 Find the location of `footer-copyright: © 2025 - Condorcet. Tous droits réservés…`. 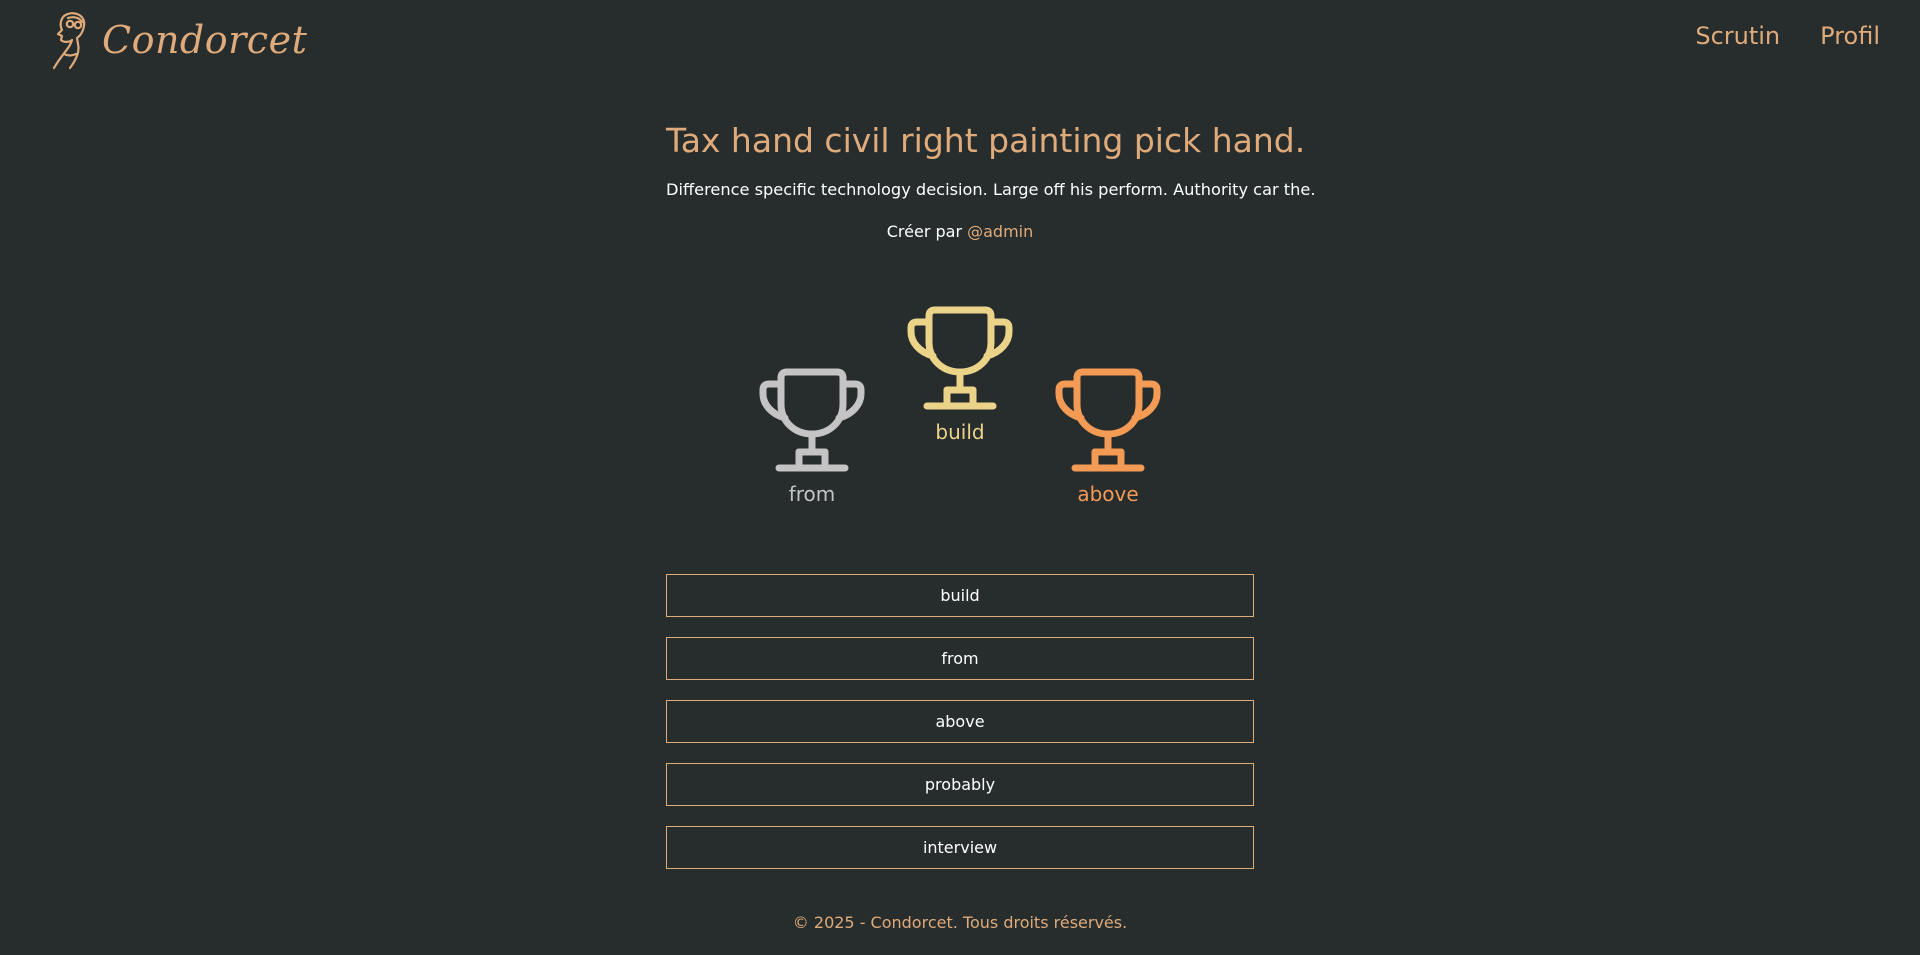

footer-copyright: © 2025 - Condorcet. Tous droits réservés… is located at coordinates (960, 922).